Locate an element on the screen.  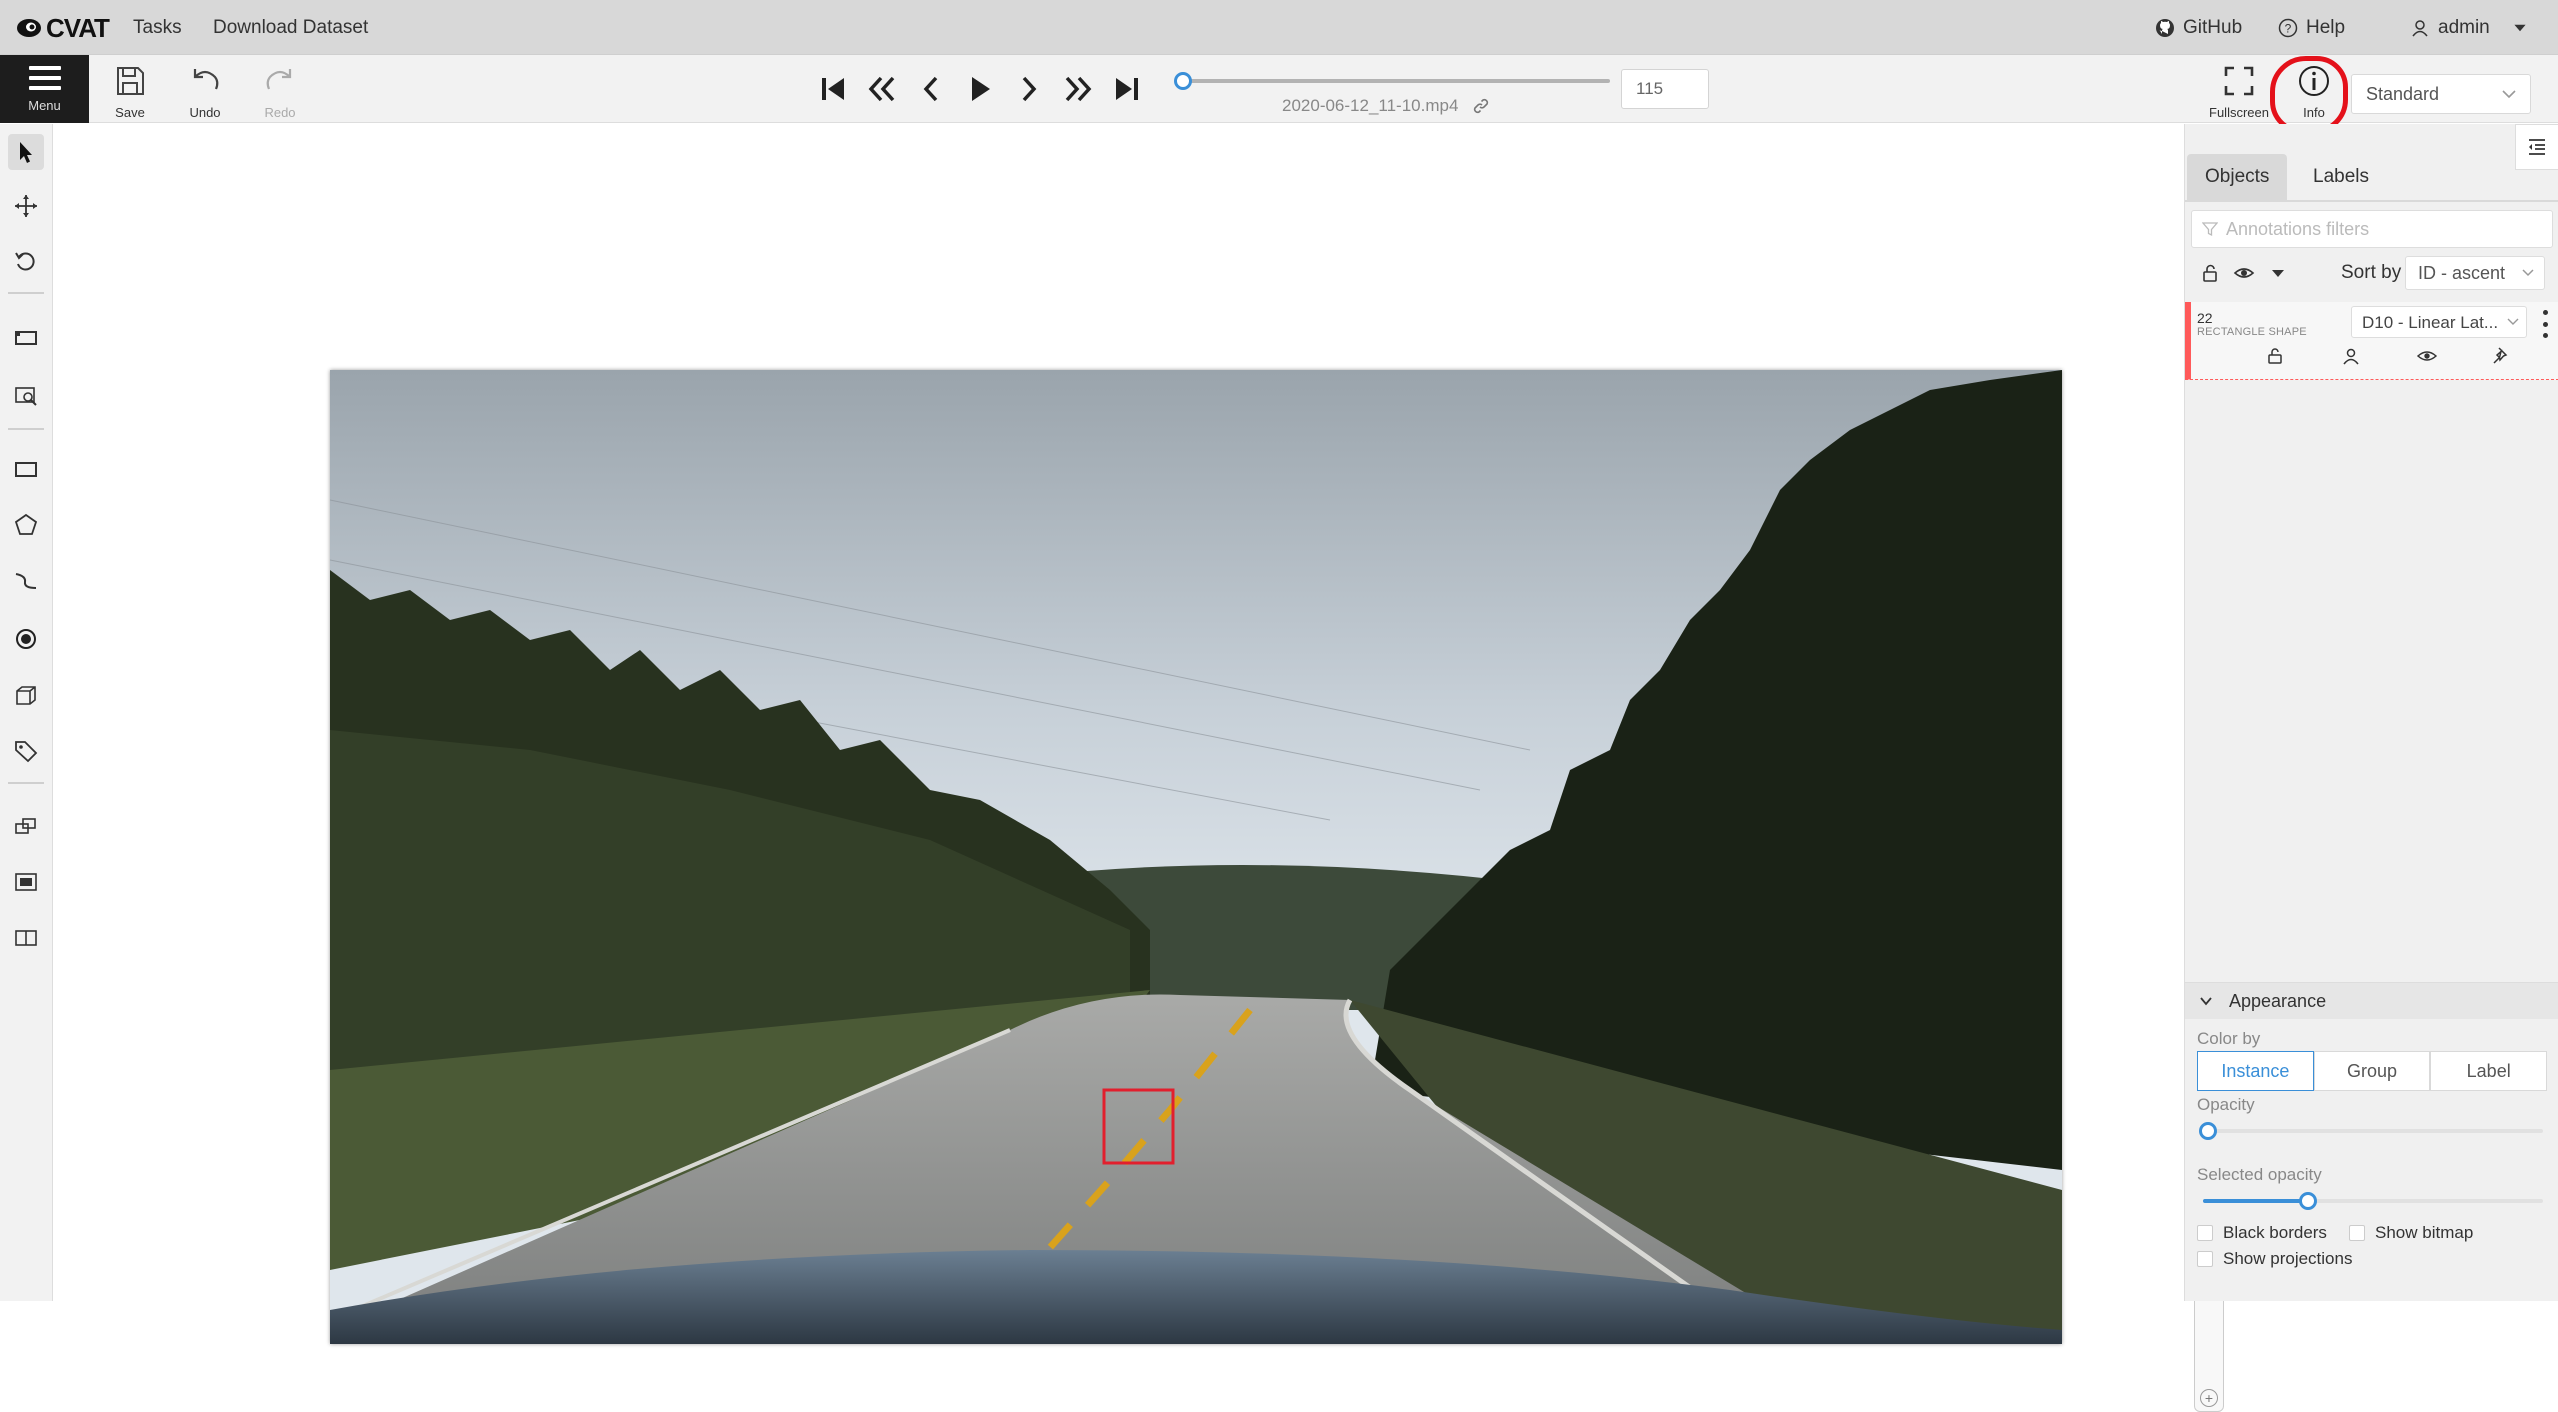
unlock-icon is located at coordinates (2275, 356).